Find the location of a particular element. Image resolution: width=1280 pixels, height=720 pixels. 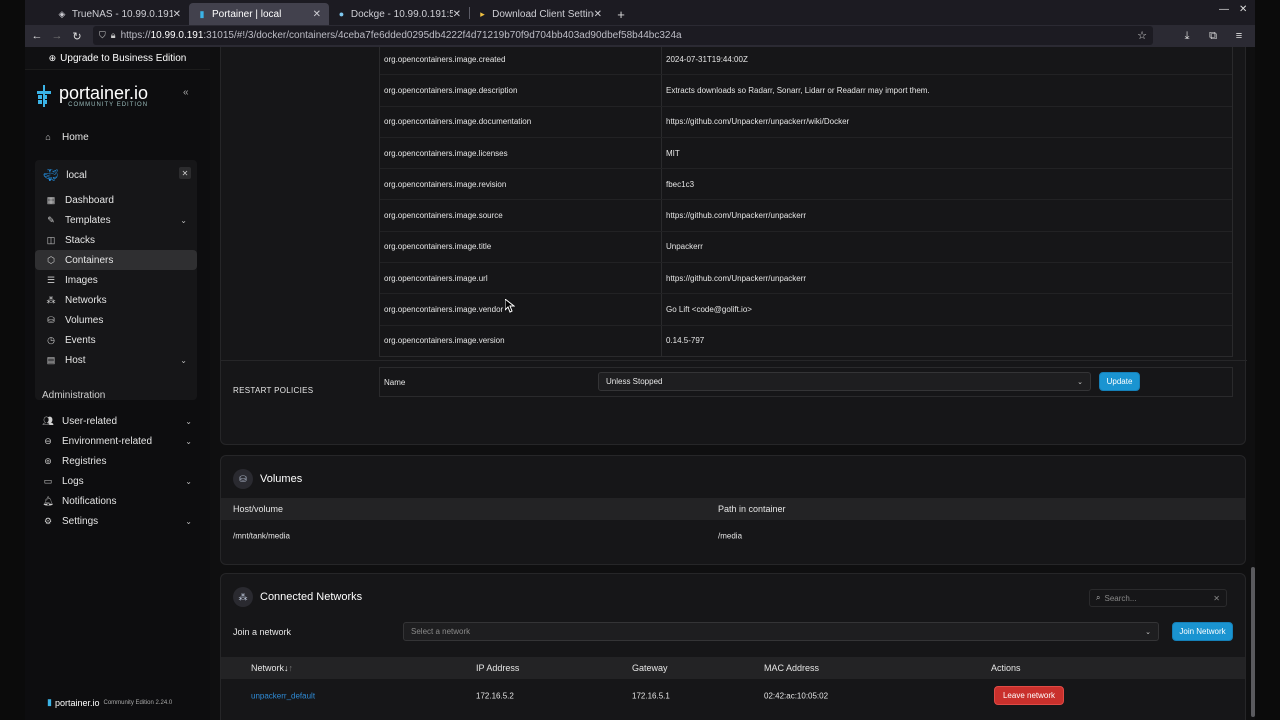

menu-icon: ≡ is located at coordinates (1239, 36).